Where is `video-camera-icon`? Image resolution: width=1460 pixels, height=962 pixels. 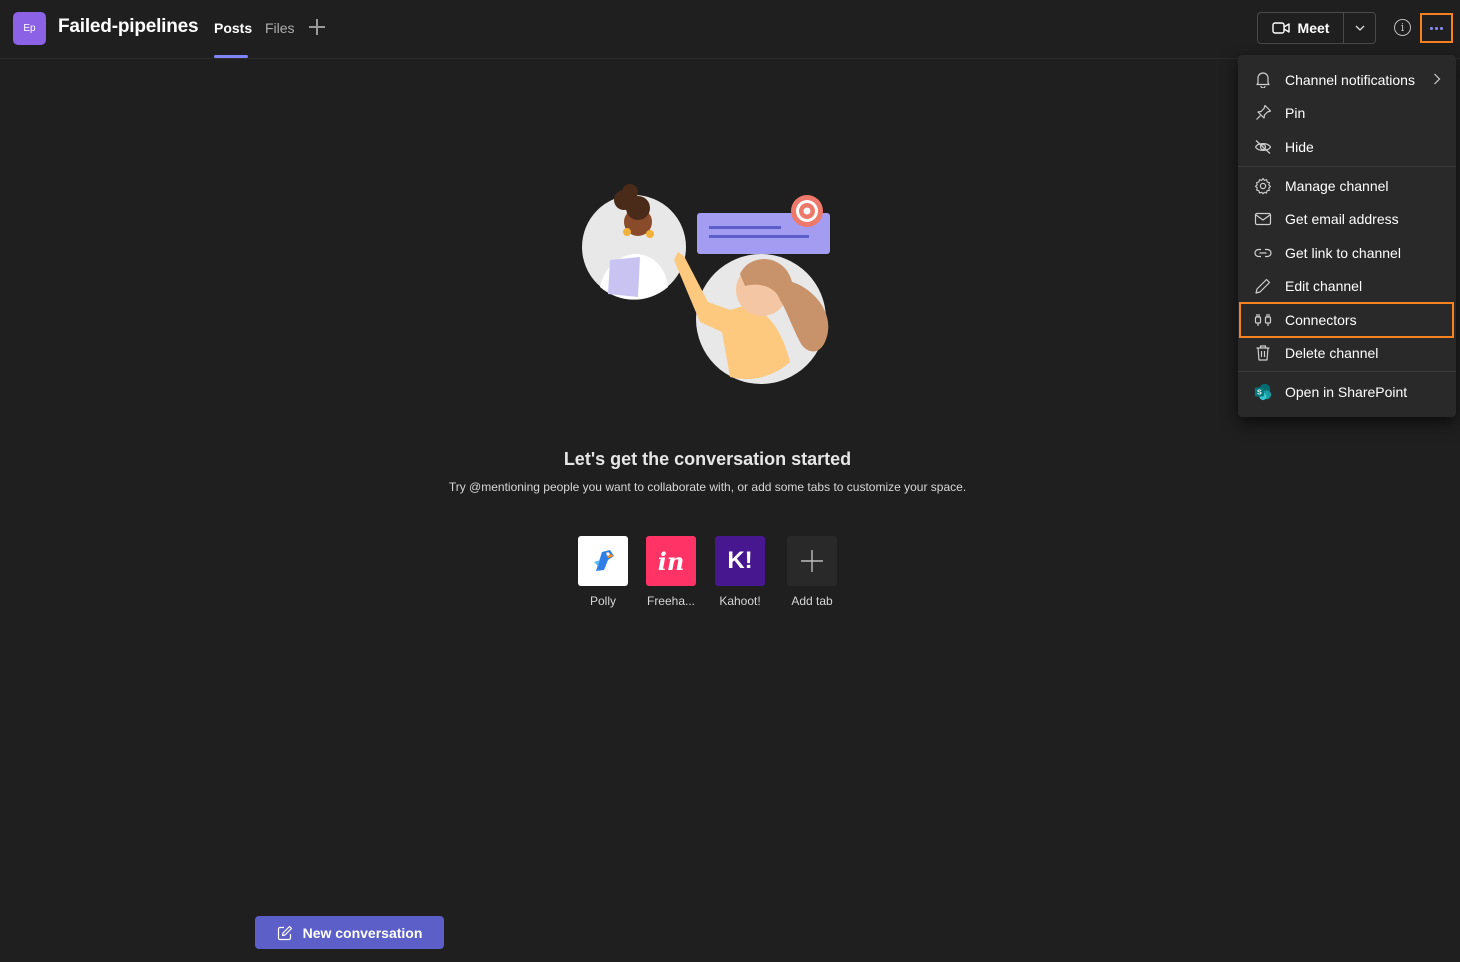
video-camera-icon is located at coordinates (1280, 28).